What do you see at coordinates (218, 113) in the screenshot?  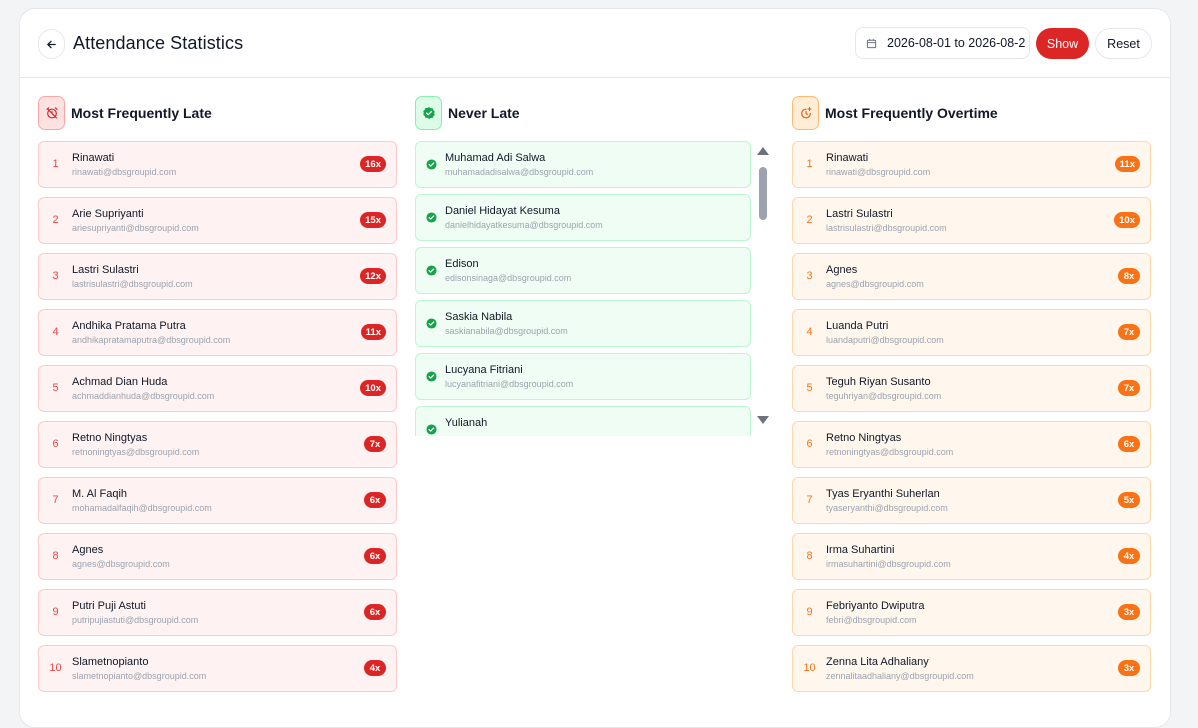 I see `late-header: Most Frequently Late` at bounding box center [218, 113].